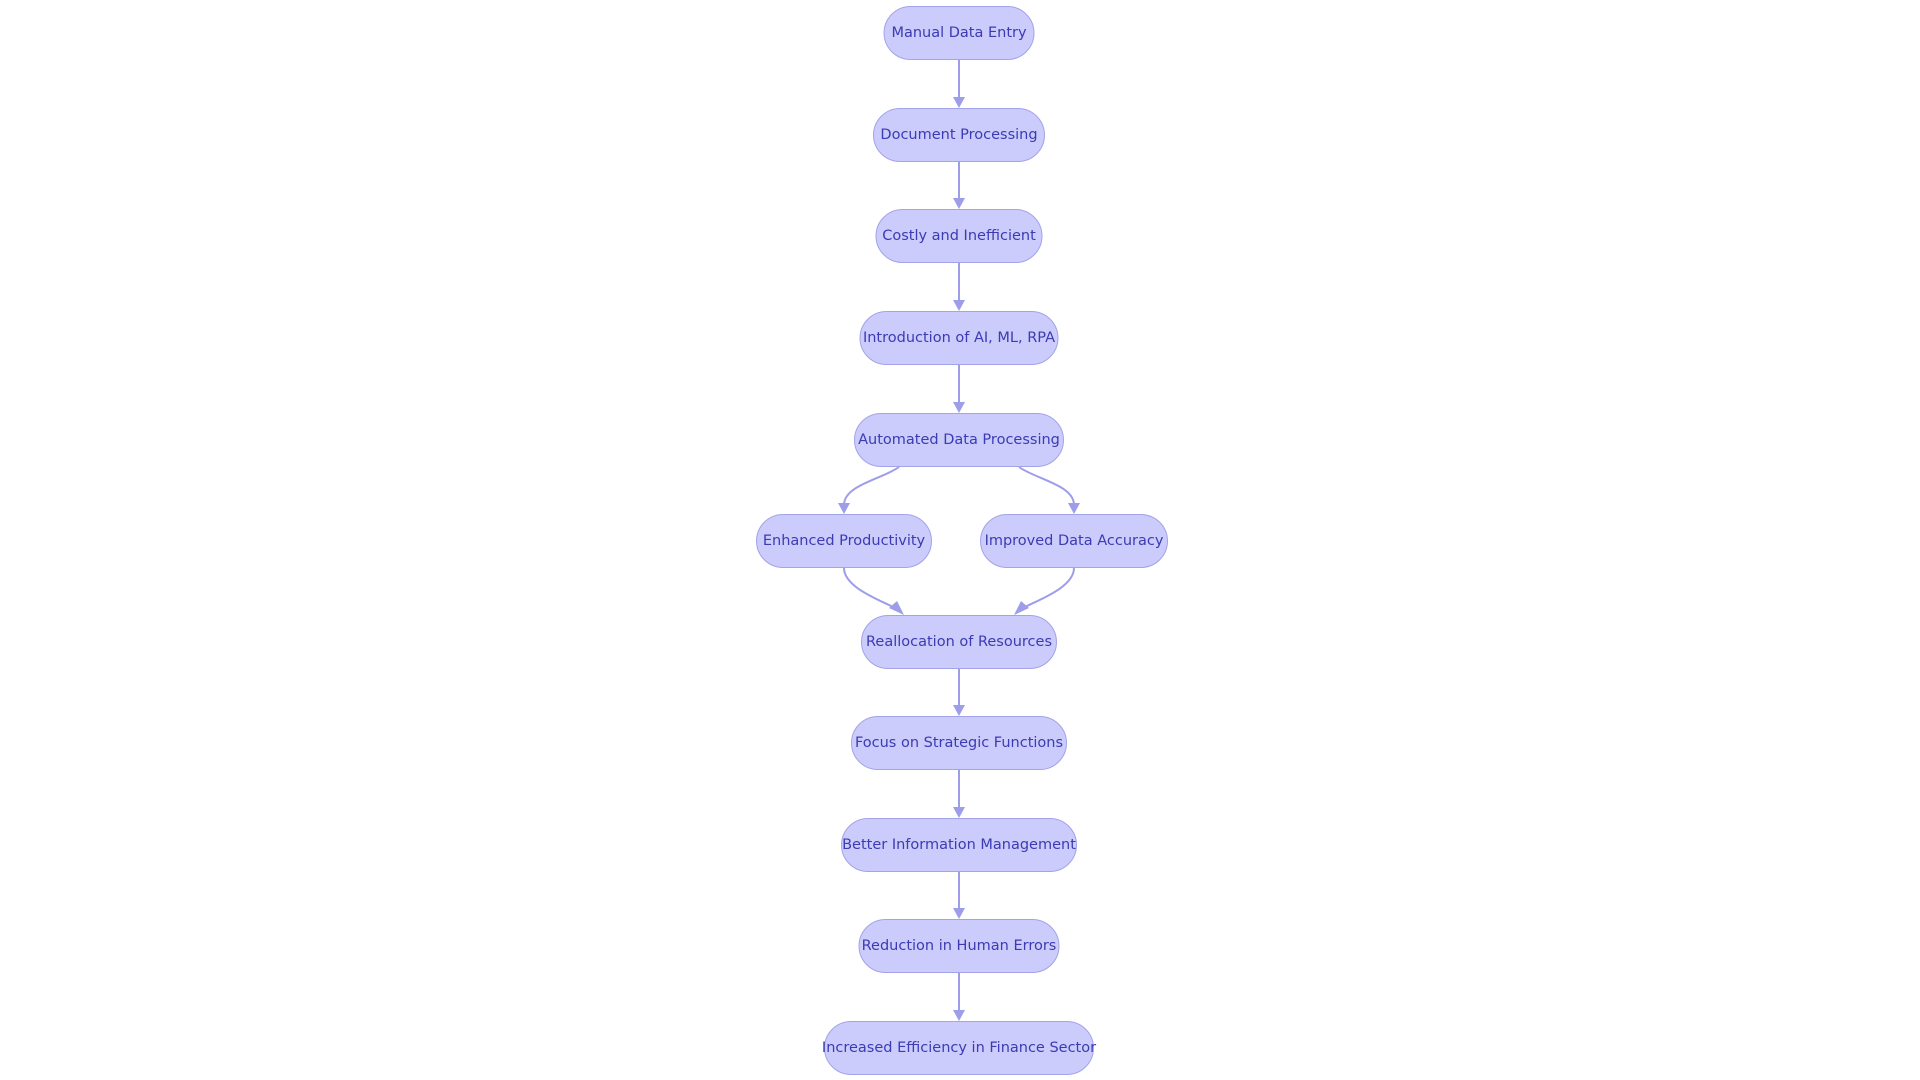 The width and height of the screenshot is (1920, 1080). What do you see at coordinates (959, 642) in the screenshot?
I see `node-realloc: Reallocation of Resources` at bounding box center [959, 642].